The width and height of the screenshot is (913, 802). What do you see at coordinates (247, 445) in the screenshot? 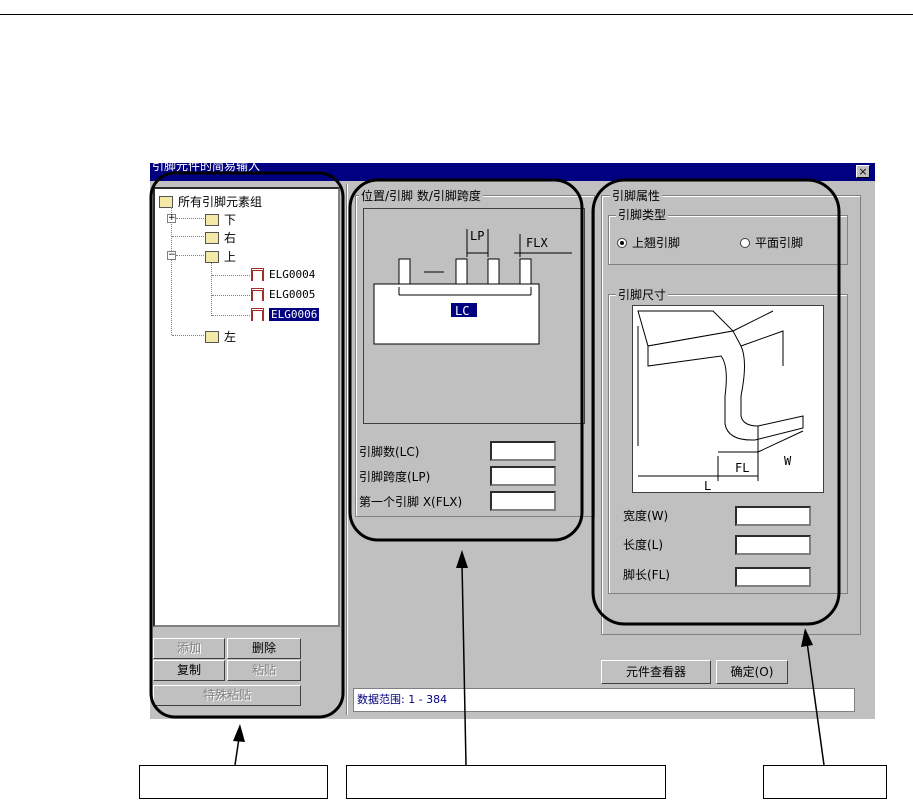
I see `tree-callout-outline` at bounding box center [247, 445].